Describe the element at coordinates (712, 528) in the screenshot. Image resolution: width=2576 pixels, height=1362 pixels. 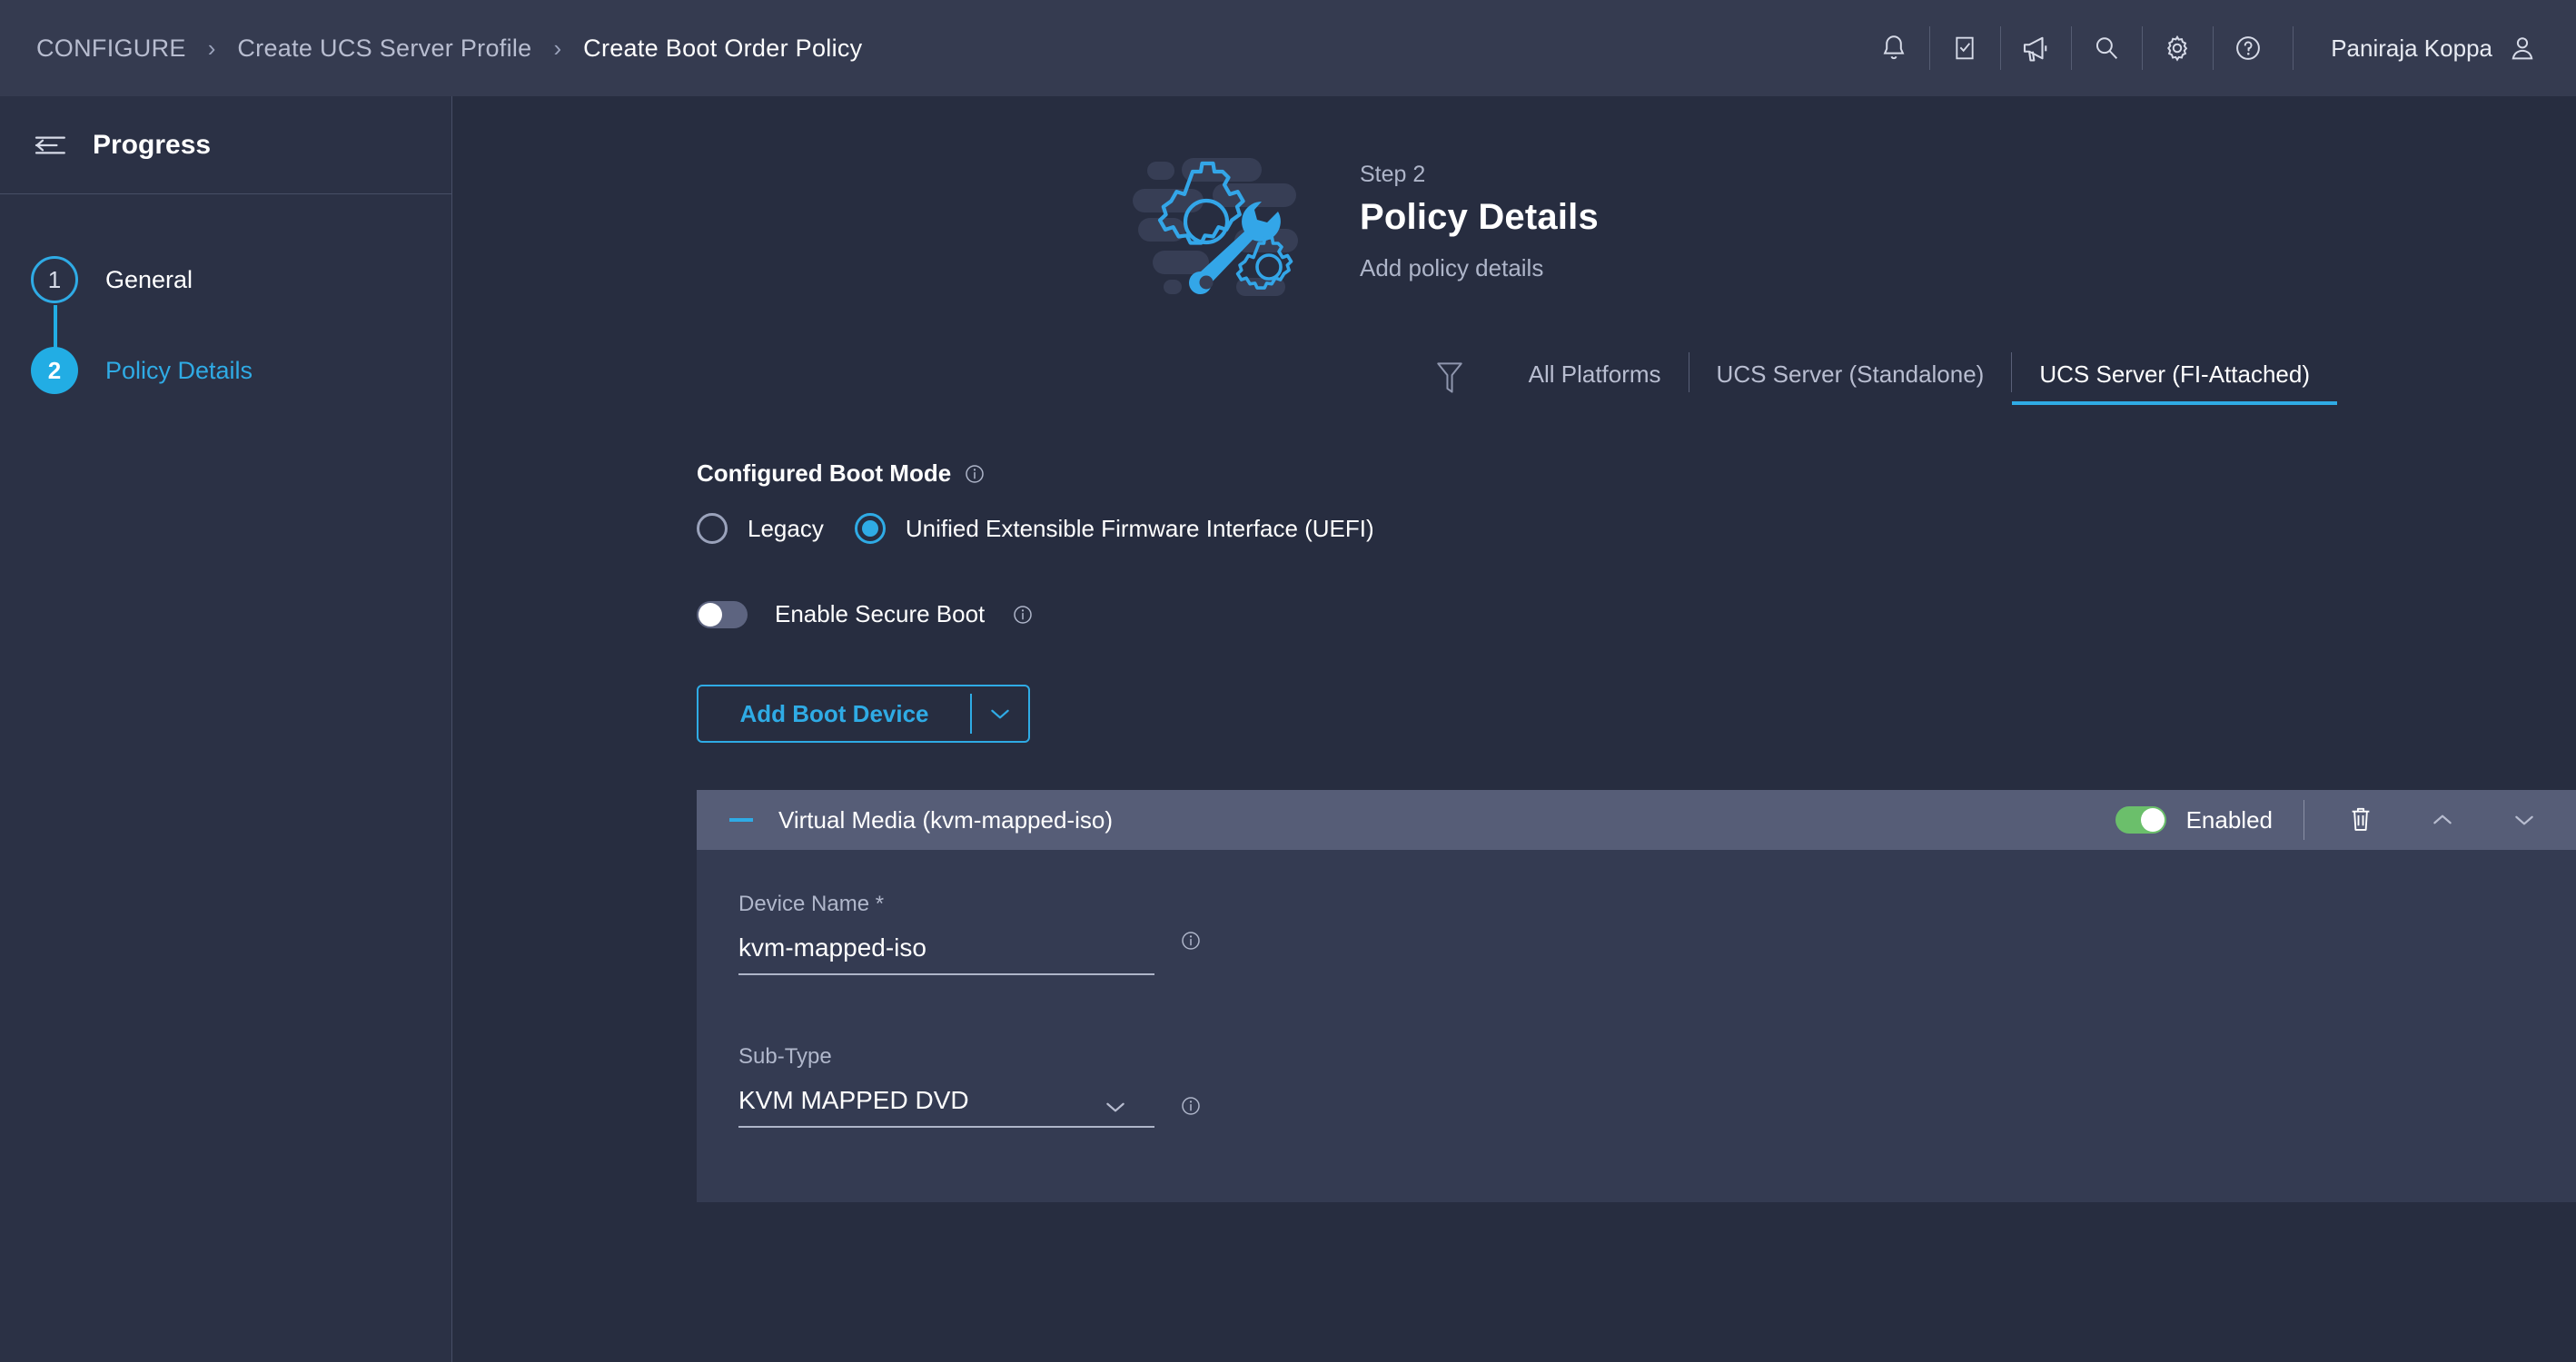
I see `radio-dot-legacy` at that location.